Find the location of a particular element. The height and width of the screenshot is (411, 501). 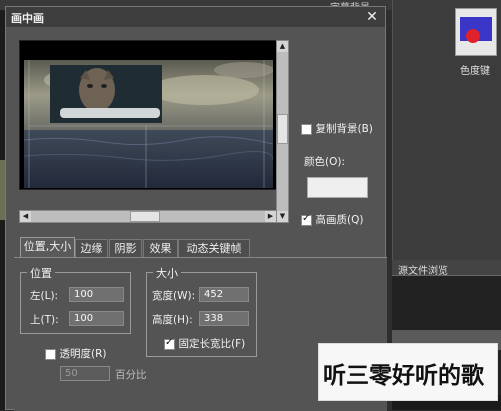

scroll-up-icon: ▲ is located at coordinates (282, 46).